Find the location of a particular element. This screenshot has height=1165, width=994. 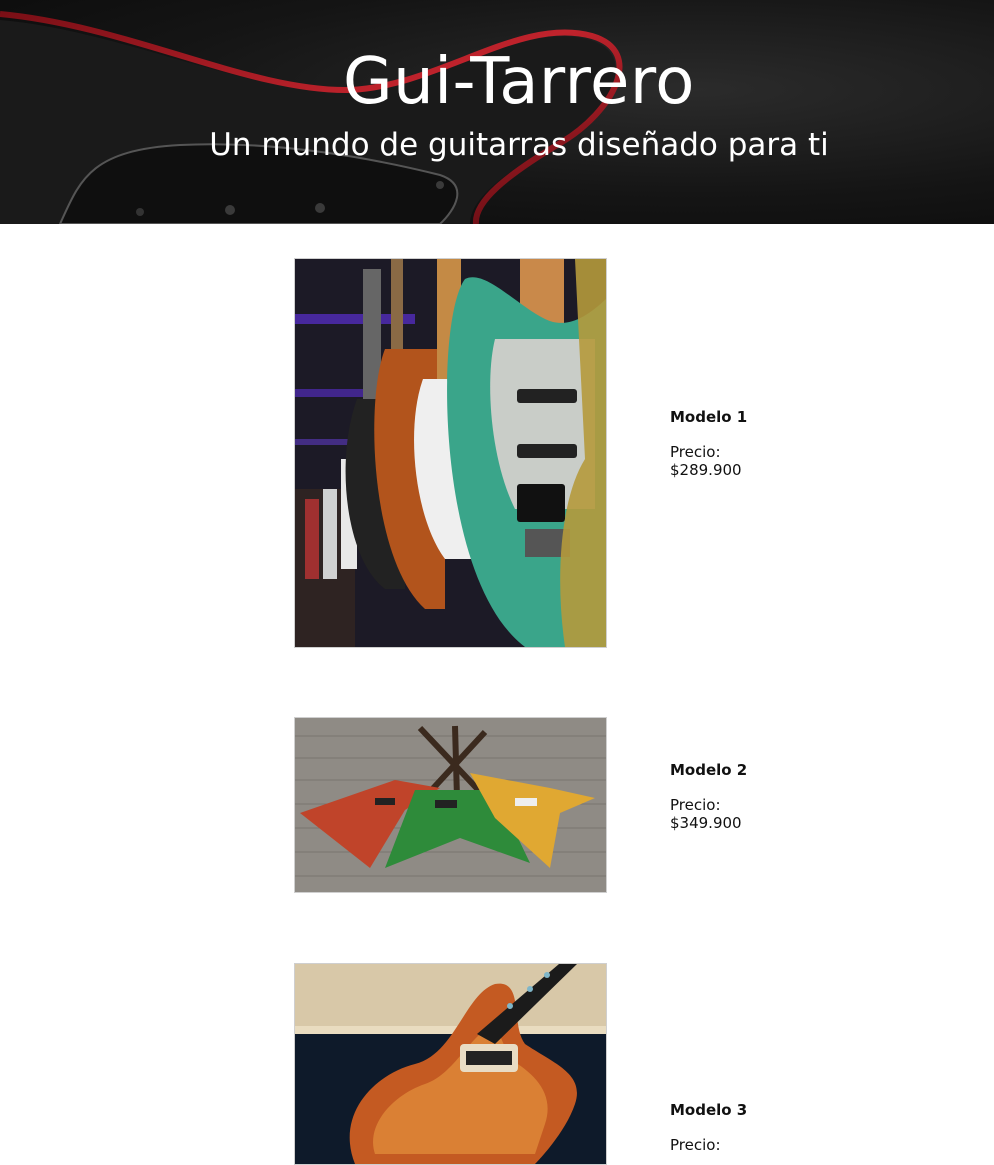

product-1-name: Modelo 1 is located at coordinates (709, 417).